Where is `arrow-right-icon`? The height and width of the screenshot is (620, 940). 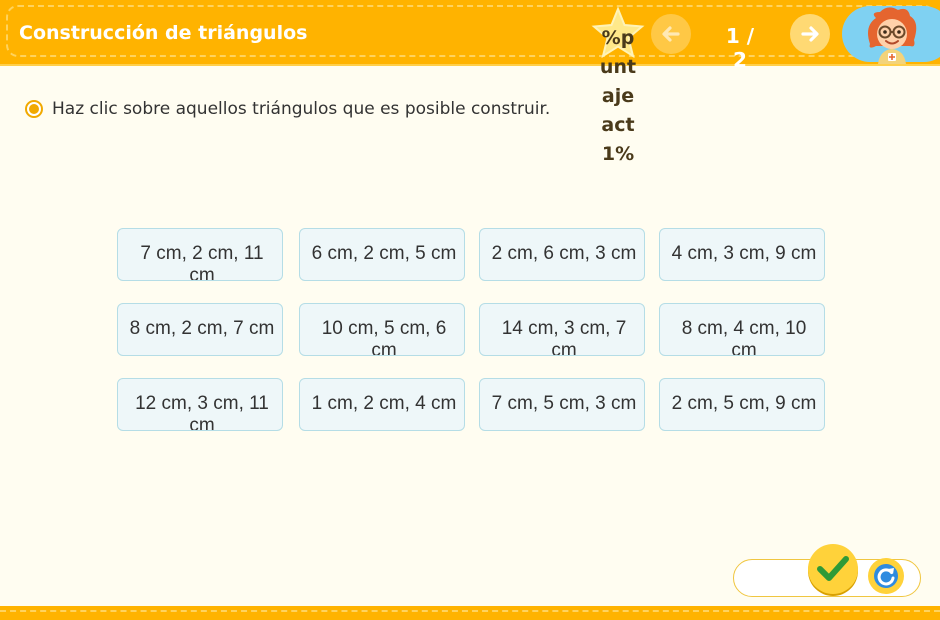
arrow-right-icon is located at coordinates (810, 34).